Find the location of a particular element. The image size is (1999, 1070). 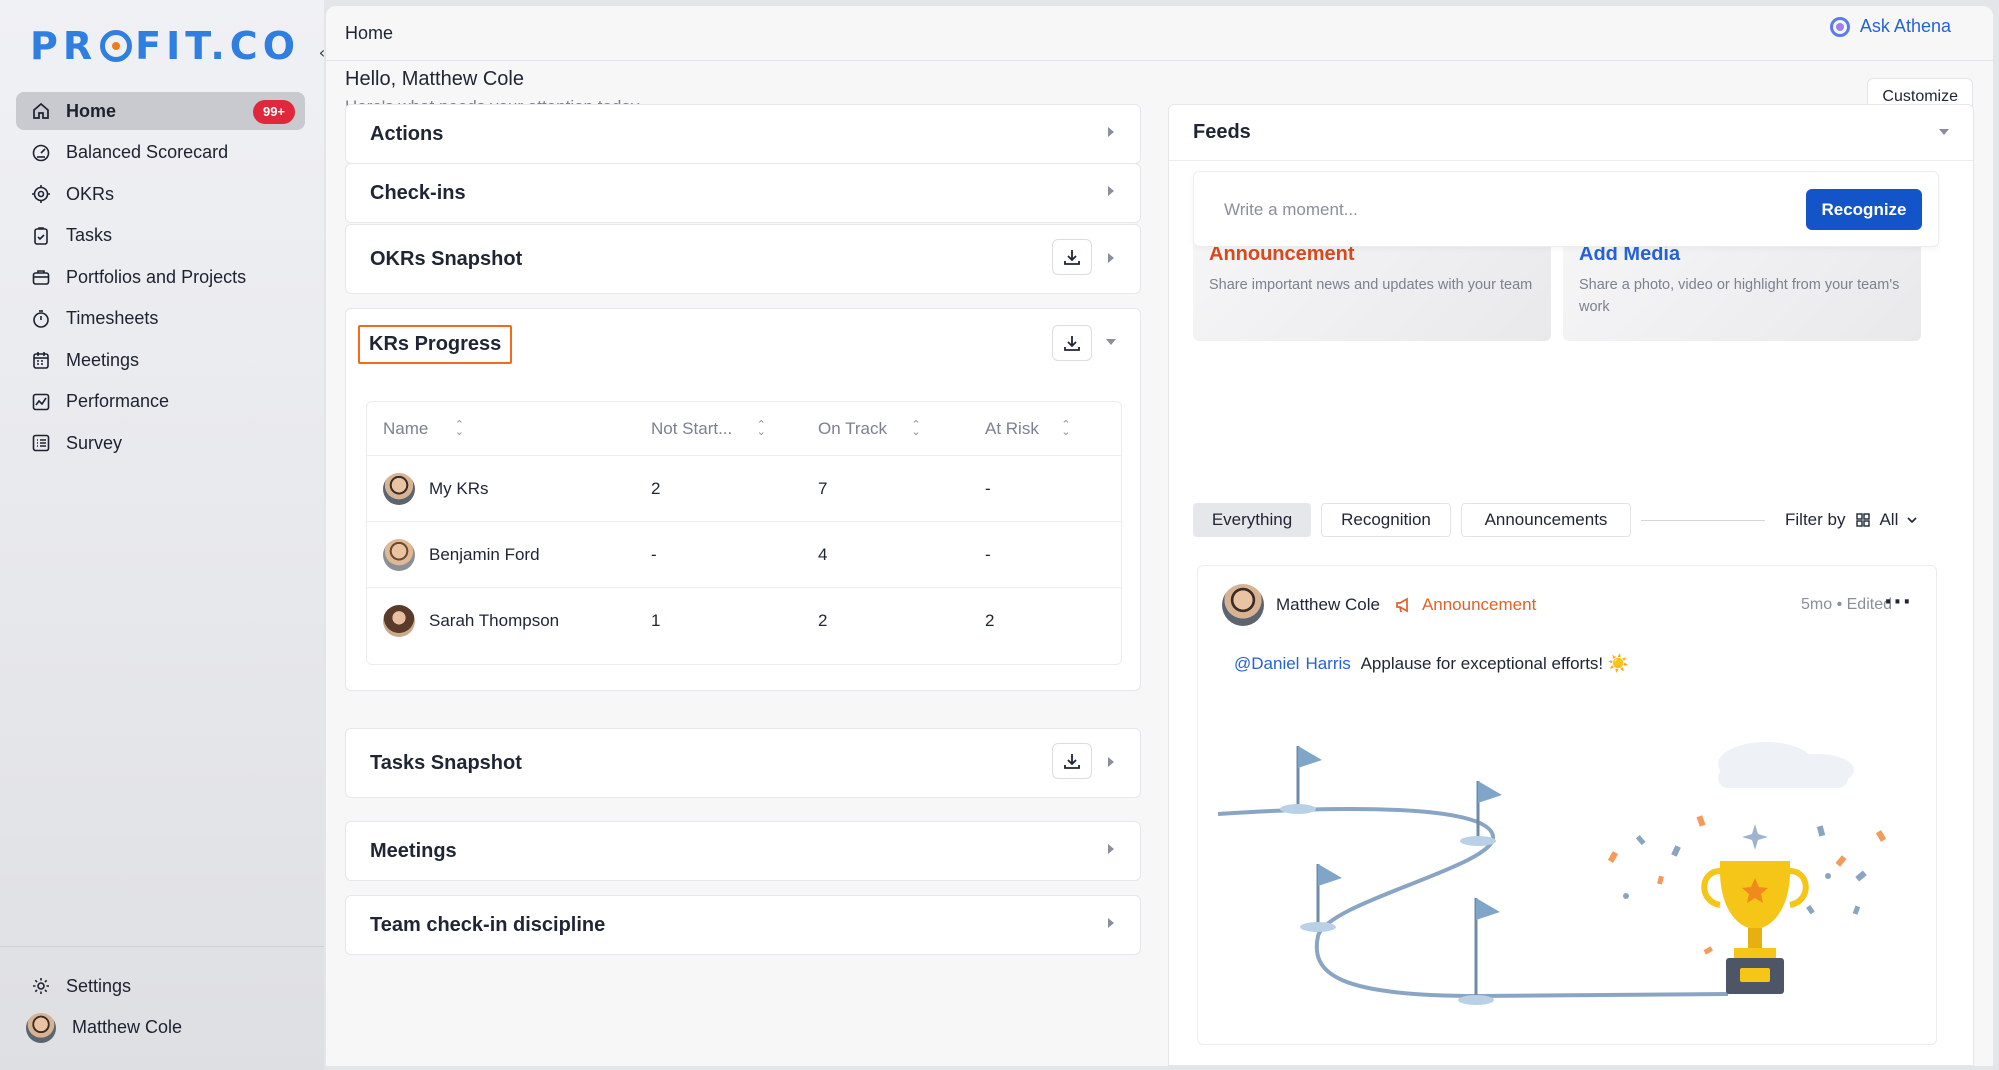

ask-athena-button: Ask Athena is located at coordinates (1890, 26).